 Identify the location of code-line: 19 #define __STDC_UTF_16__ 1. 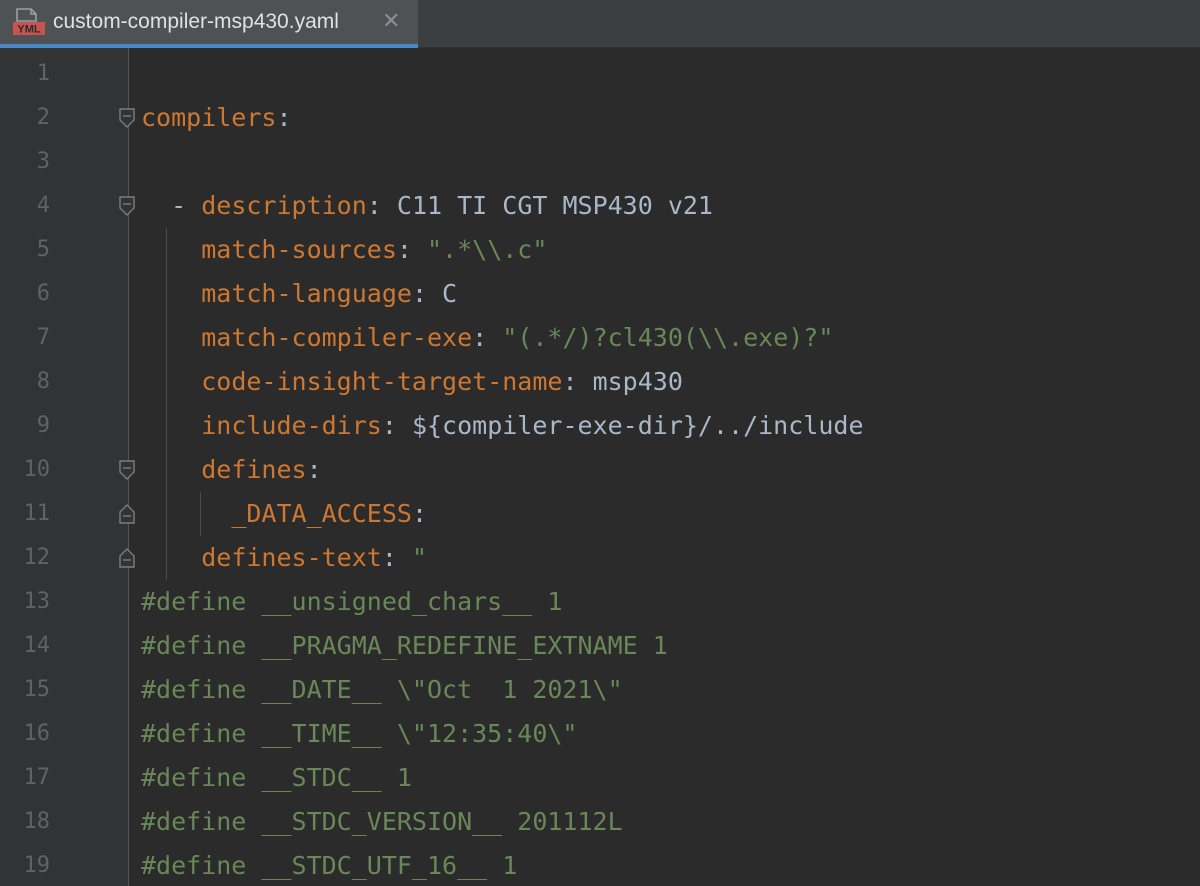
(600, 865).